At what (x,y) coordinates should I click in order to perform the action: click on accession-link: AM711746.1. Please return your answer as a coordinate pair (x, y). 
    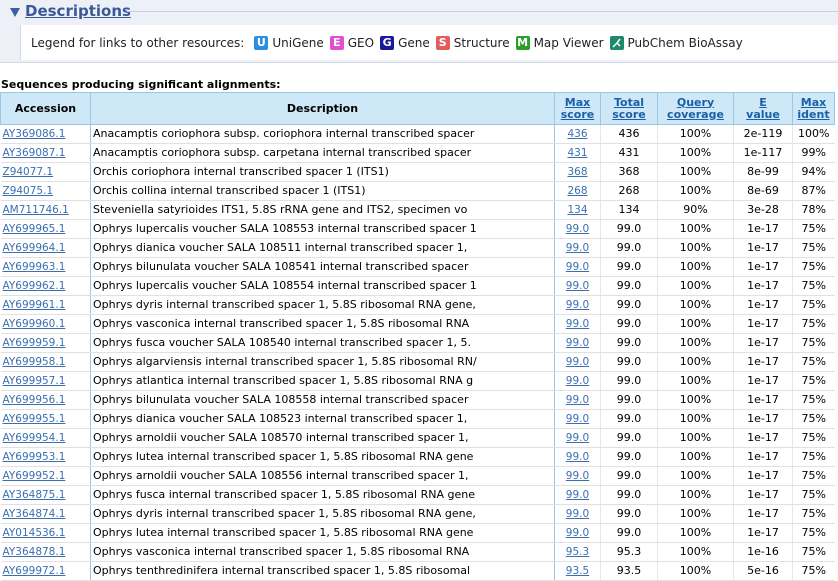
    Looking at the image, I should click on (36, 210).